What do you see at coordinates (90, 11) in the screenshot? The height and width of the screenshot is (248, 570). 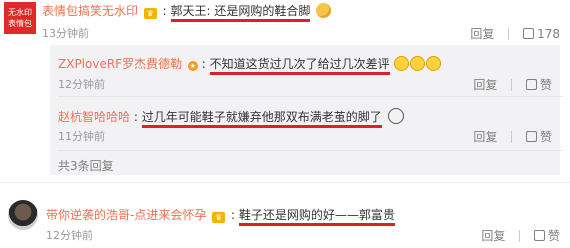 I see `comment-username: 表情包搞笑无水印` at bounding box center [90, 11].